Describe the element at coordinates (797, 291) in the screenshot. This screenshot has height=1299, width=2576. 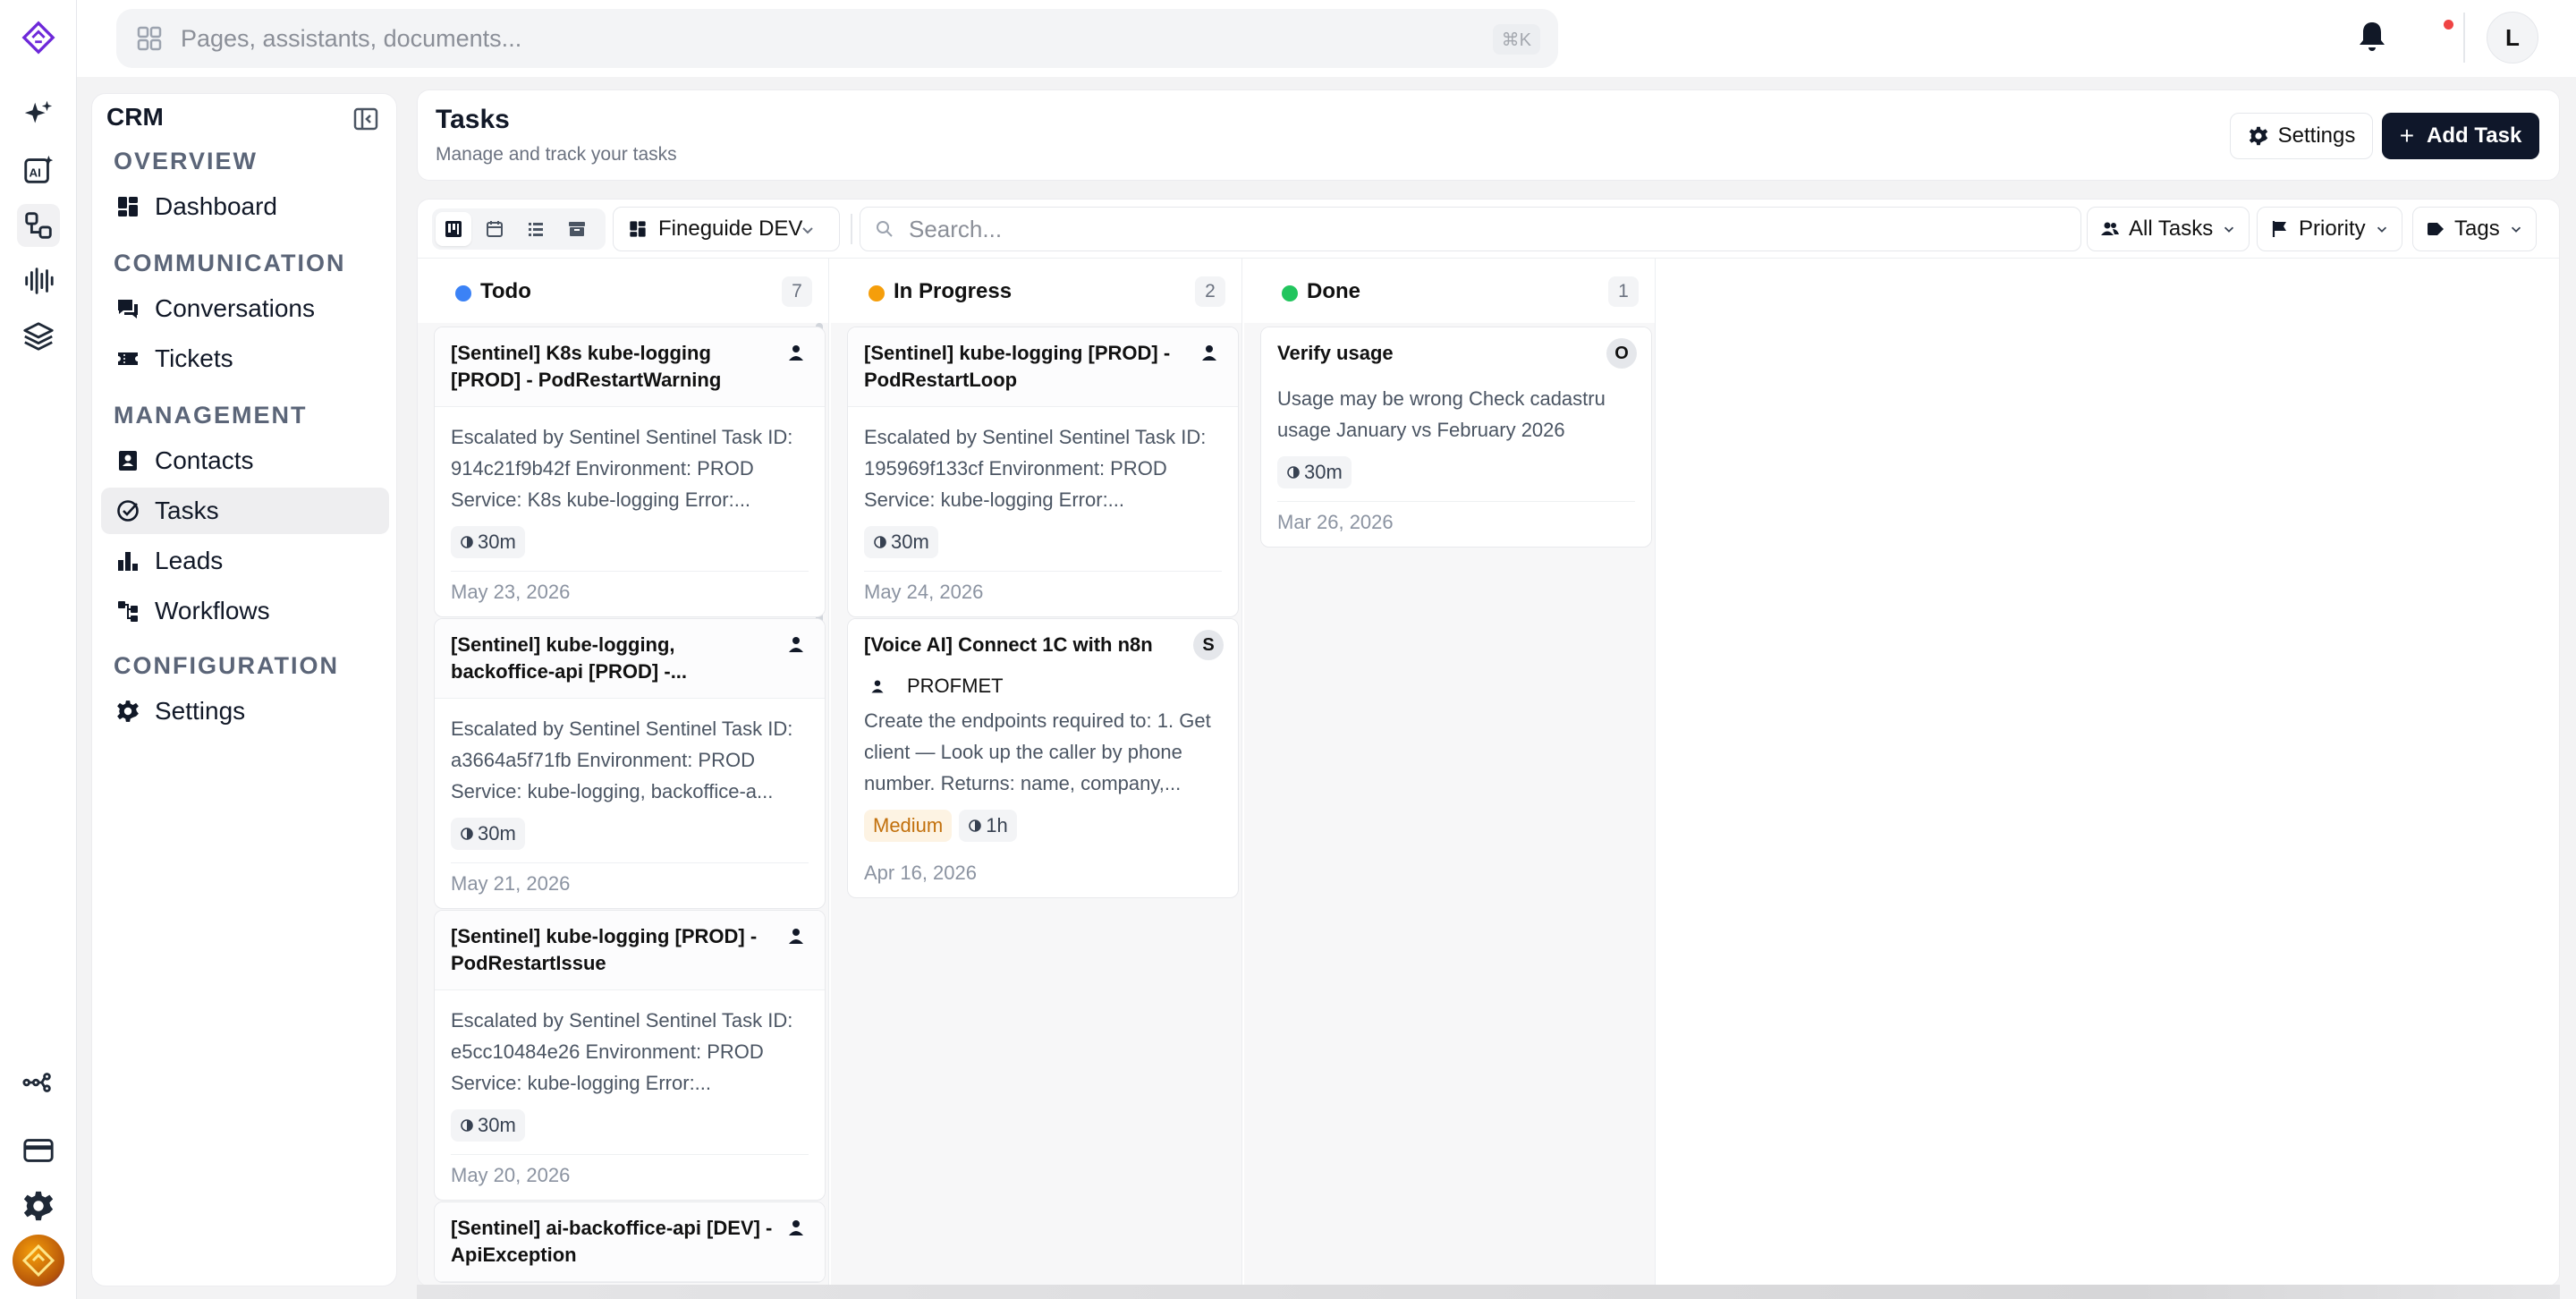
I see `column-count-badge: 7` at that location.